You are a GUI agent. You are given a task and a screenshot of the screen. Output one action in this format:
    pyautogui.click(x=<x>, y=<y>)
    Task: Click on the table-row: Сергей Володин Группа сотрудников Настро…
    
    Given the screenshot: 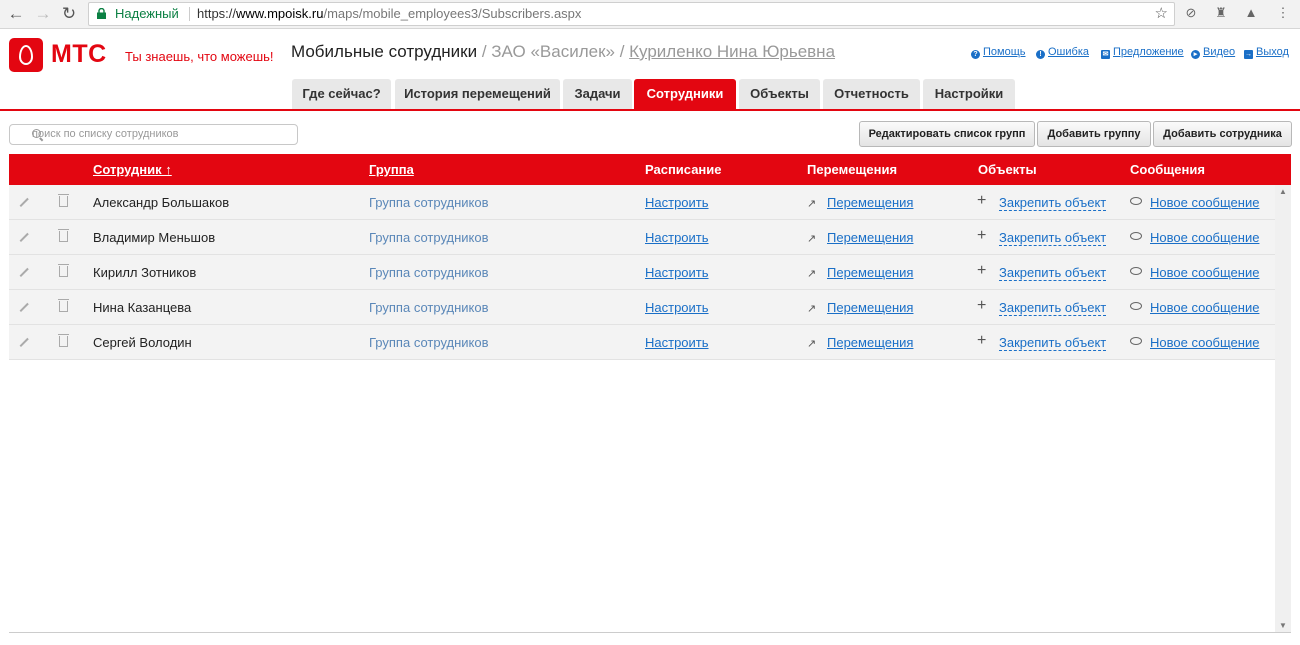 What is the action you would take?
    pyautogui.click(x=642, y=342)
    